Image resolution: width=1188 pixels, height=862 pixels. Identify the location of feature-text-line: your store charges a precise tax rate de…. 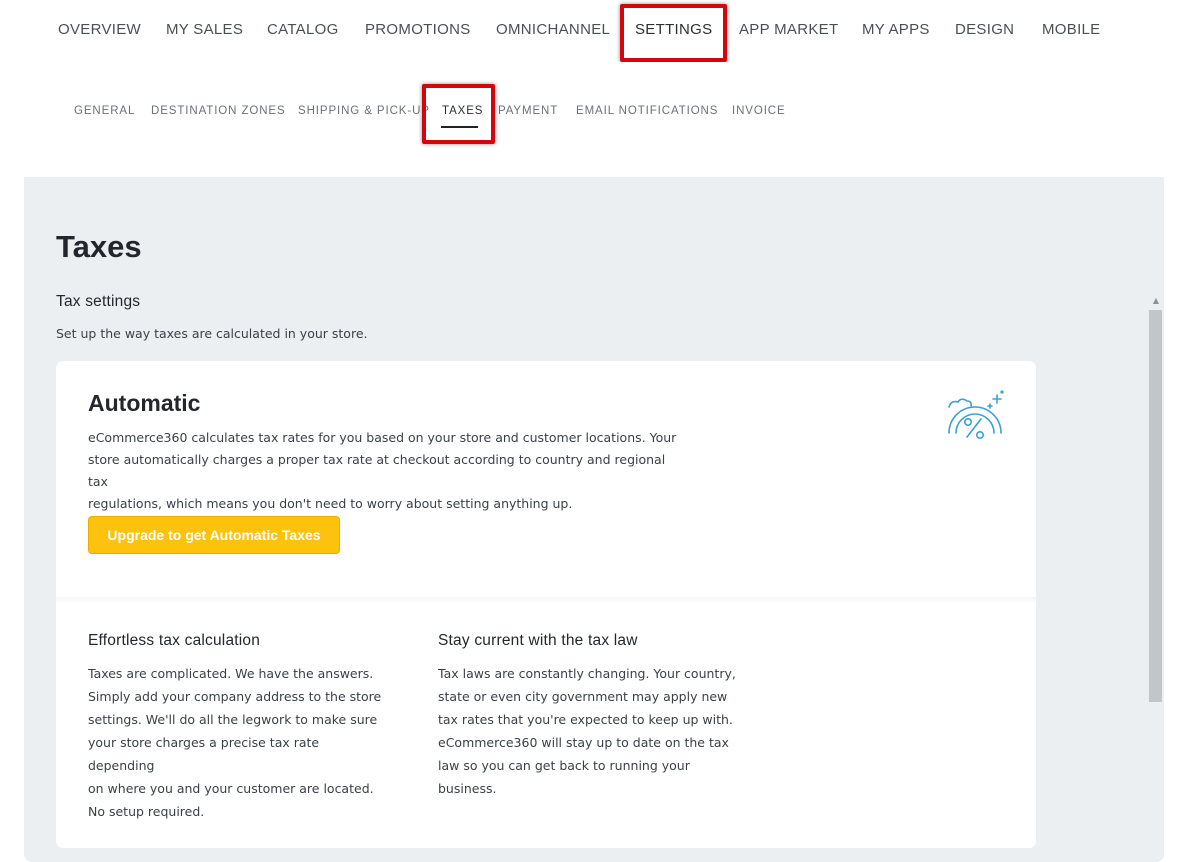
(204, 754).